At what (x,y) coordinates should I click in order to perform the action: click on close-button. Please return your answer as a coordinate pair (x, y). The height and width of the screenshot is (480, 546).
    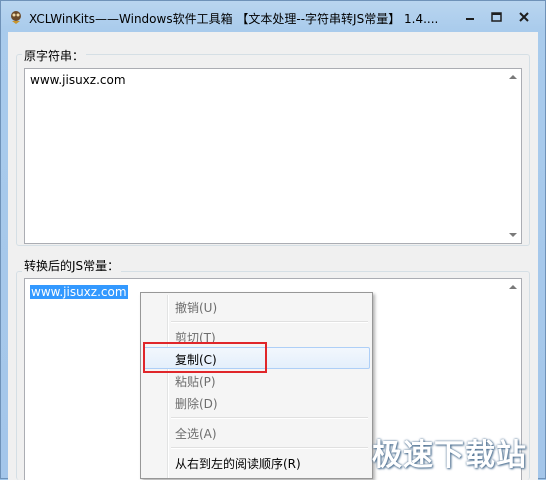
    Looking at the image, I should click on (524, 16).